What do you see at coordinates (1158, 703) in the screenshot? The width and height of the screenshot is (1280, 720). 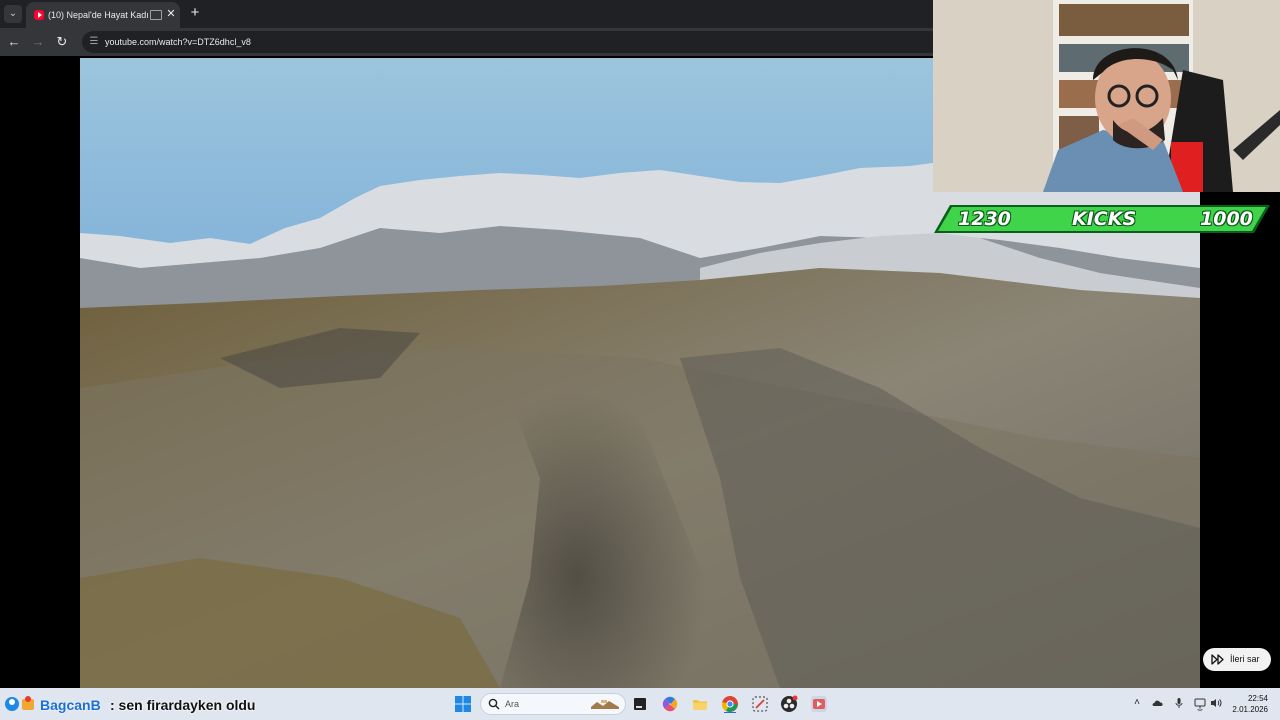 I see `onedrive-icon` at bounding box center [1158, 703].